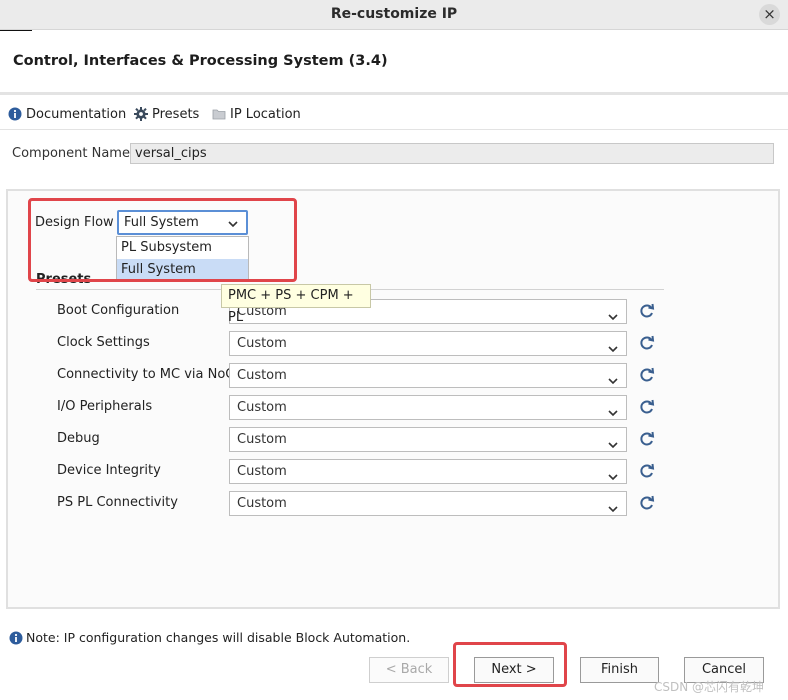 The width and height of the screenshot is (788, 700). I want to click on close-button: ×, so click(769, 14).